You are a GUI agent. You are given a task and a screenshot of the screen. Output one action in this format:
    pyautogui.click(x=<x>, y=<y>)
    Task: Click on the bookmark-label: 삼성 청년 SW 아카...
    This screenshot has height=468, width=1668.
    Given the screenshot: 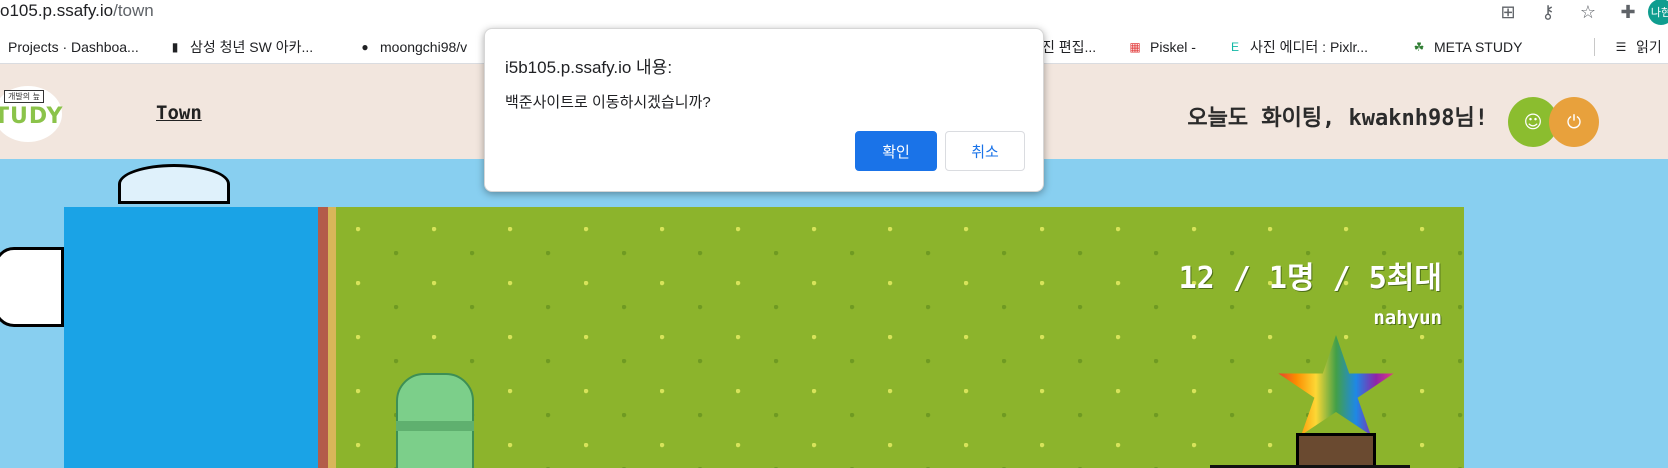 What is the action you would take?
    pyautogui.click(x=252, y=47)
    